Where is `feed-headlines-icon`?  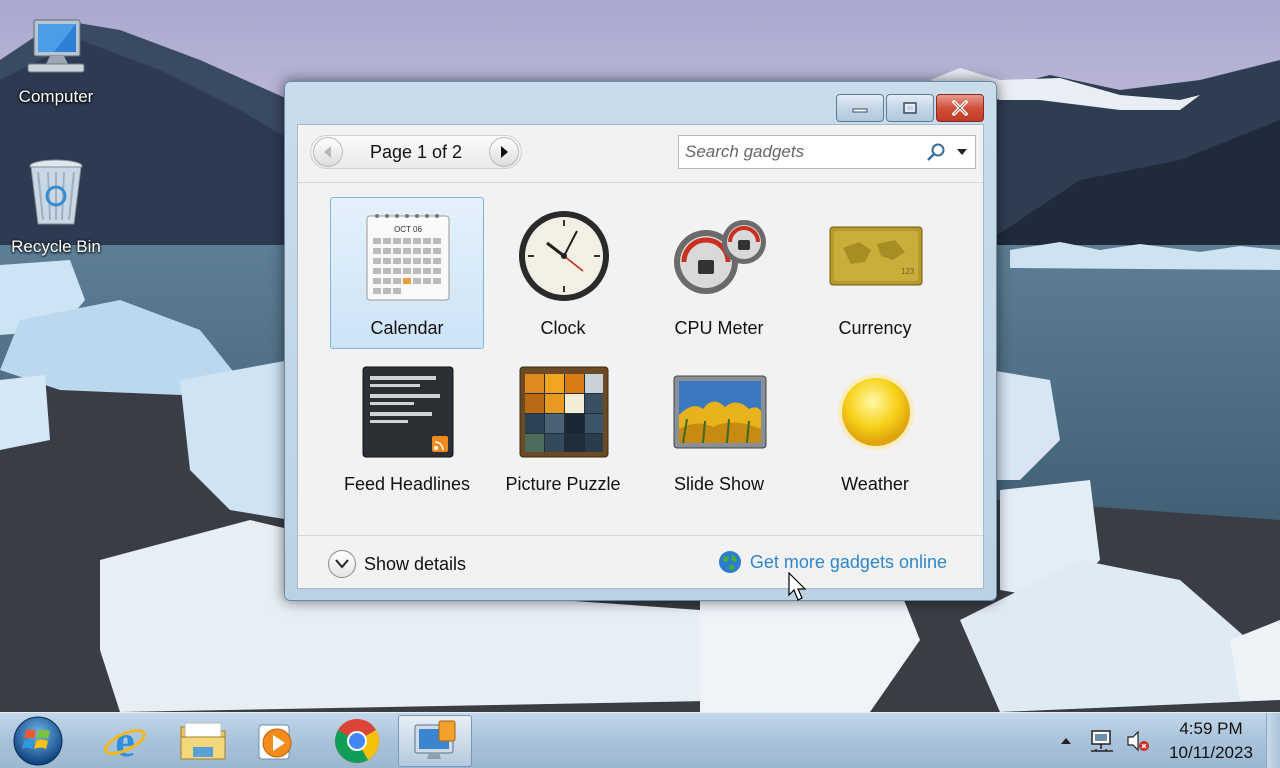
feed-headlines-icon is located at coordinates (408, 412).